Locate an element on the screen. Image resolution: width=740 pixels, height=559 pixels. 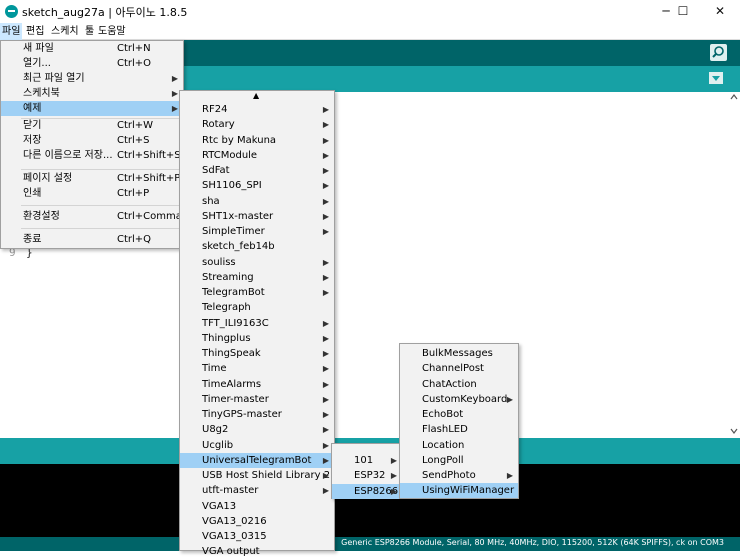
examples-menu-item: RTCModule ▶ is located at coordinates (257, 155).